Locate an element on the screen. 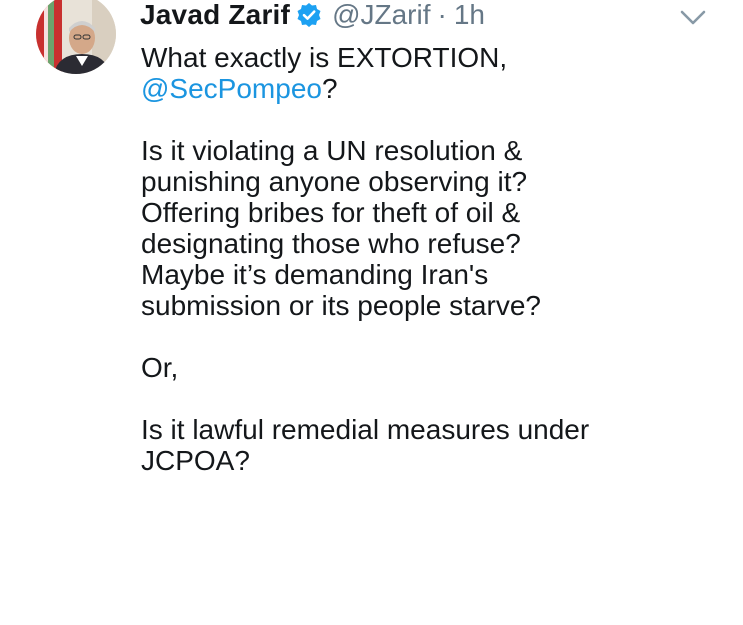 The width and height of the screenshot is (743, 625). avatar-image is located at coordinates (76, 37).